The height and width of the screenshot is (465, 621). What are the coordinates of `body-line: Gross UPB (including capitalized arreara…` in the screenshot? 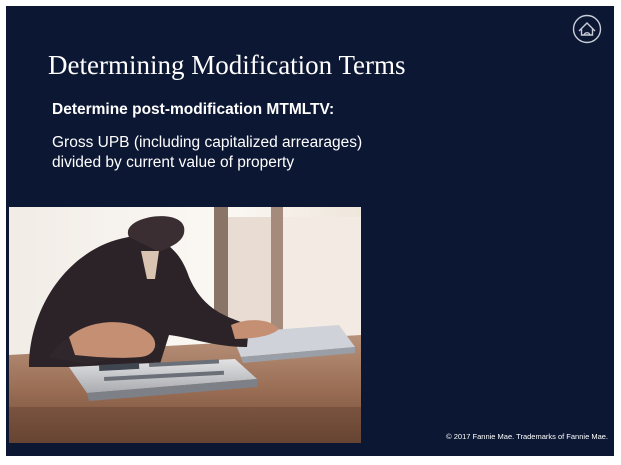 It's located at (207, 142).